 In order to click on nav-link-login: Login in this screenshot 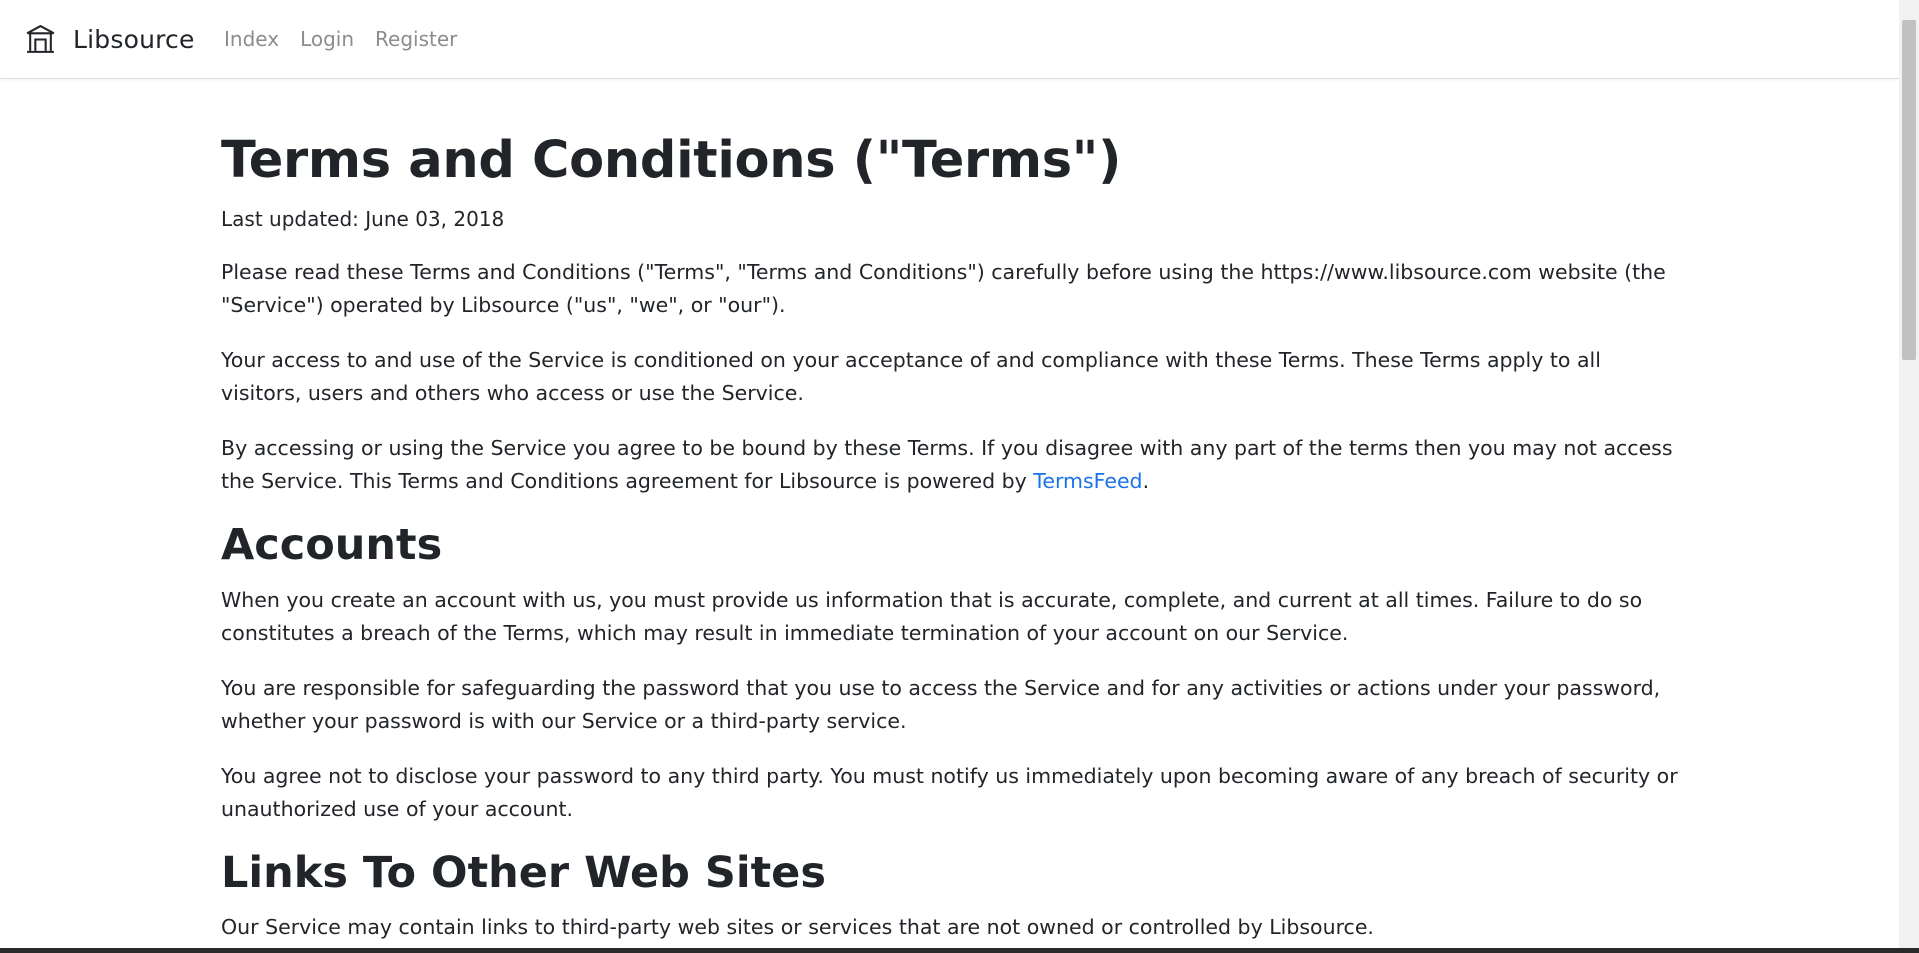, I will do `click(327, 39)`.